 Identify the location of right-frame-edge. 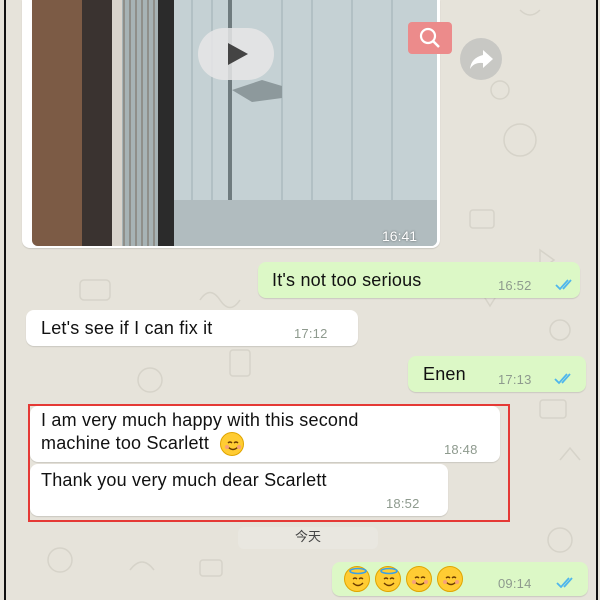
(597, 300).